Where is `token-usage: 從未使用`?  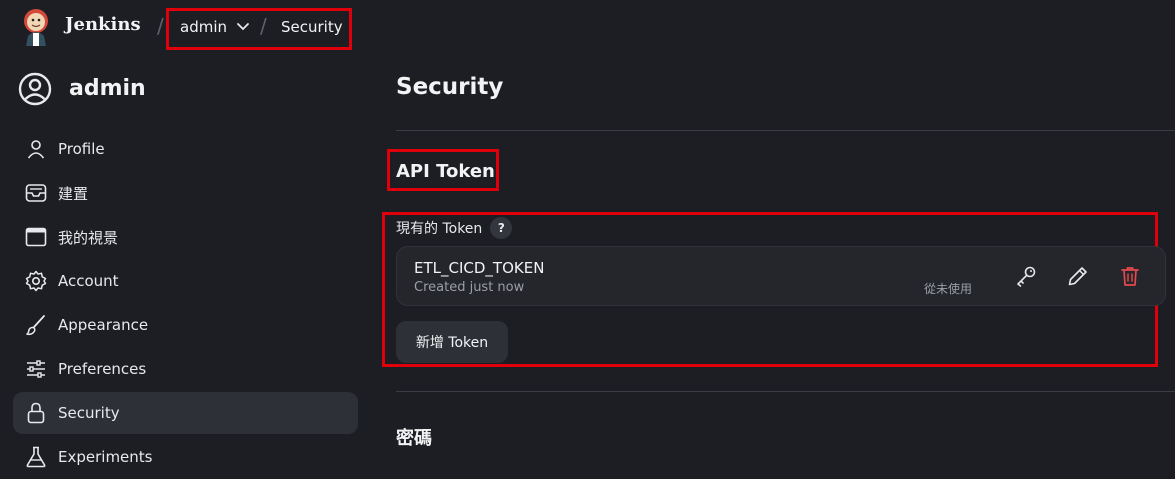
token-usage: 從未使用 is located at coordinates (948, 289).